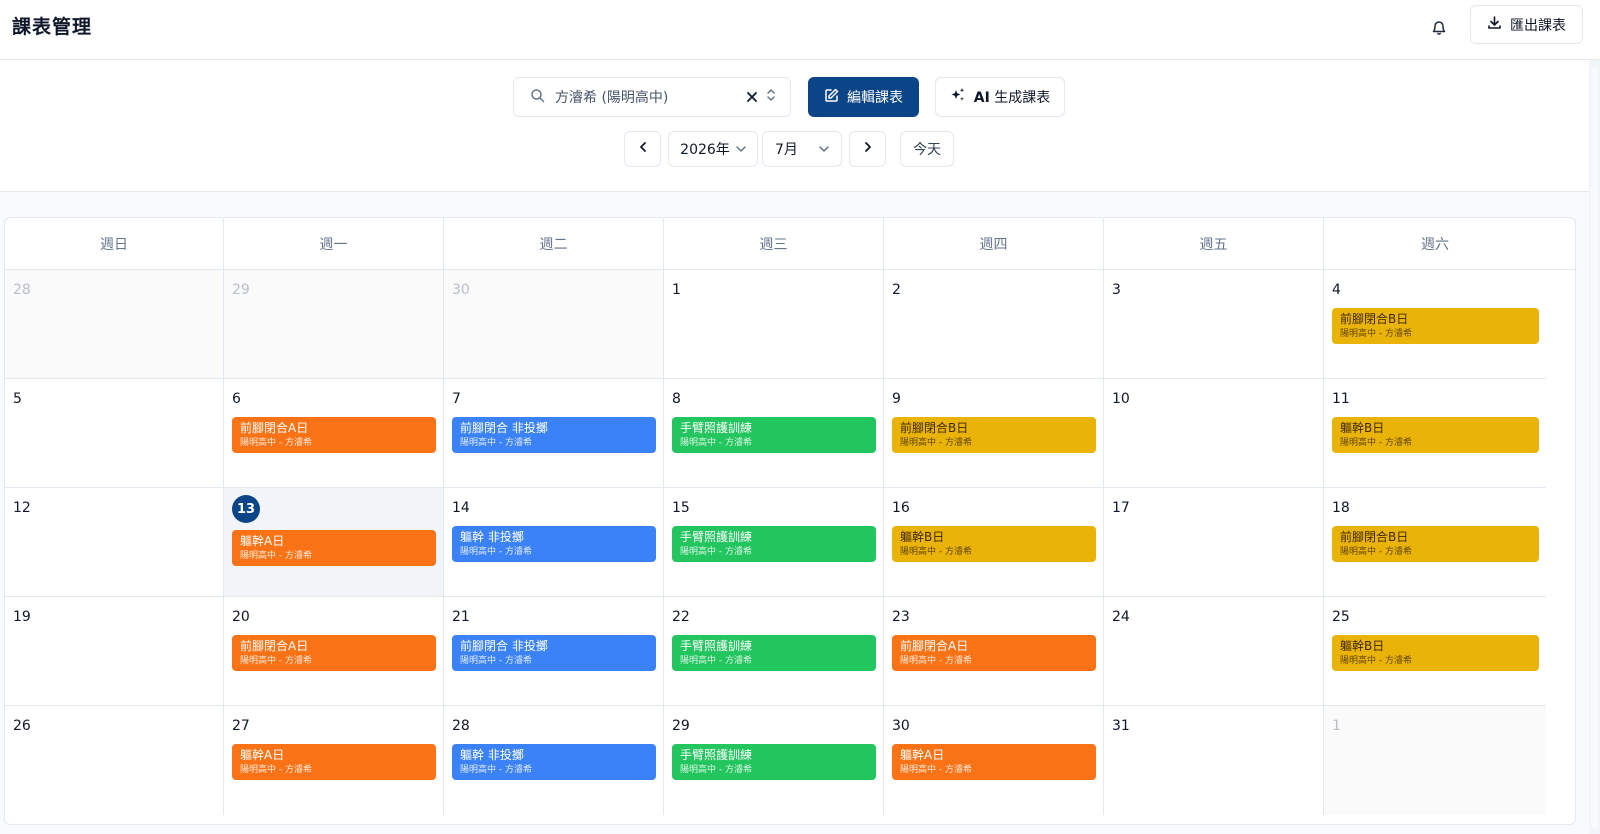 This screenshot has height=834, width=1600. I want to click on day-cell: 7 前腳閉合 非投擲 陽明高中 - 方濬希, so click(554, 433).